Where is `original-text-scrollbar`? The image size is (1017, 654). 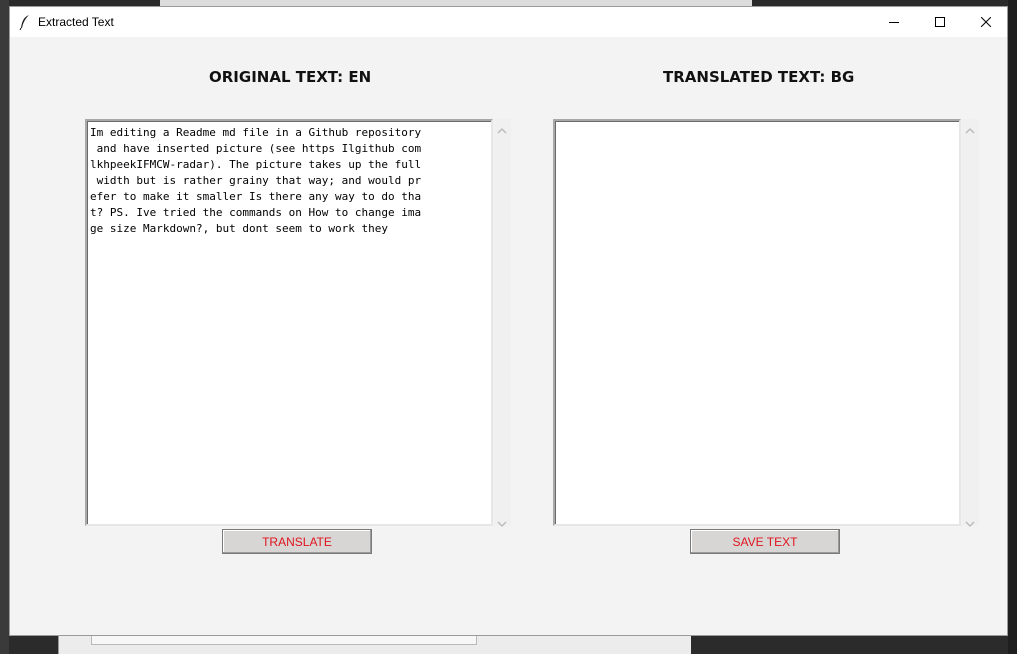
original-text-scrollbar is located at coordinates (502, 323).